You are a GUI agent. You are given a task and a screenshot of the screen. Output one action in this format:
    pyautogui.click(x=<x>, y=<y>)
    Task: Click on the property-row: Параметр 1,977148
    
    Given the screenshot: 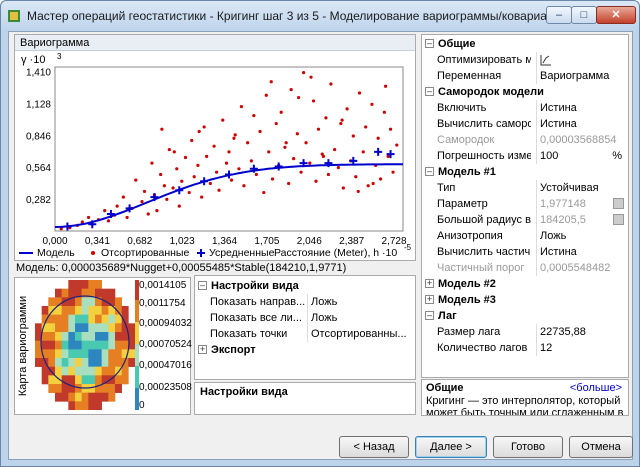 What is the action you would take?
    pyautogui.click(x=531, y=204)
    